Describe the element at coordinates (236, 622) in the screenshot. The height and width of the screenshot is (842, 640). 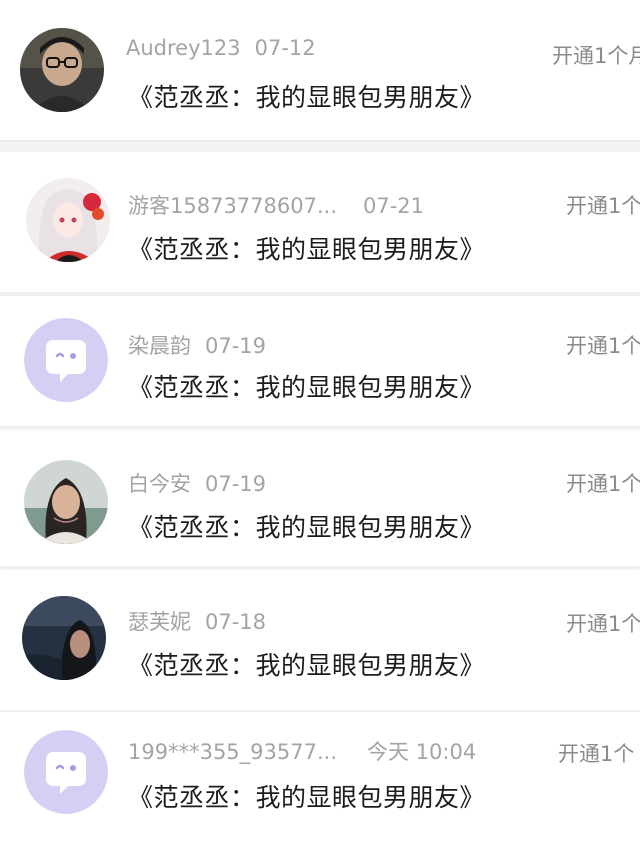
I see `message-date: 07-18` at that location.